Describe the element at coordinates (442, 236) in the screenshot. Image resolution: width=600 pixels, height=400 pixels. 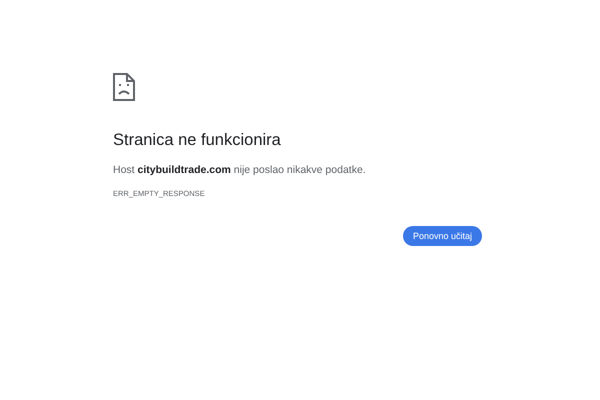
I see `reload-button: Ponovno učitaj` at that location.